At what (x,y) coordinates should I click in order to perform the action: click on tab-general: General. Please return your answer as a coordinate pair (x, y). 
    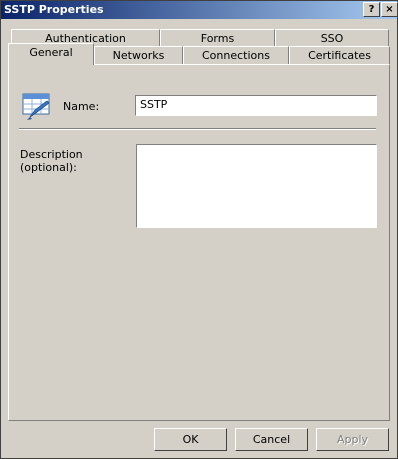
    Looking at the image, I should click on (51, 54).